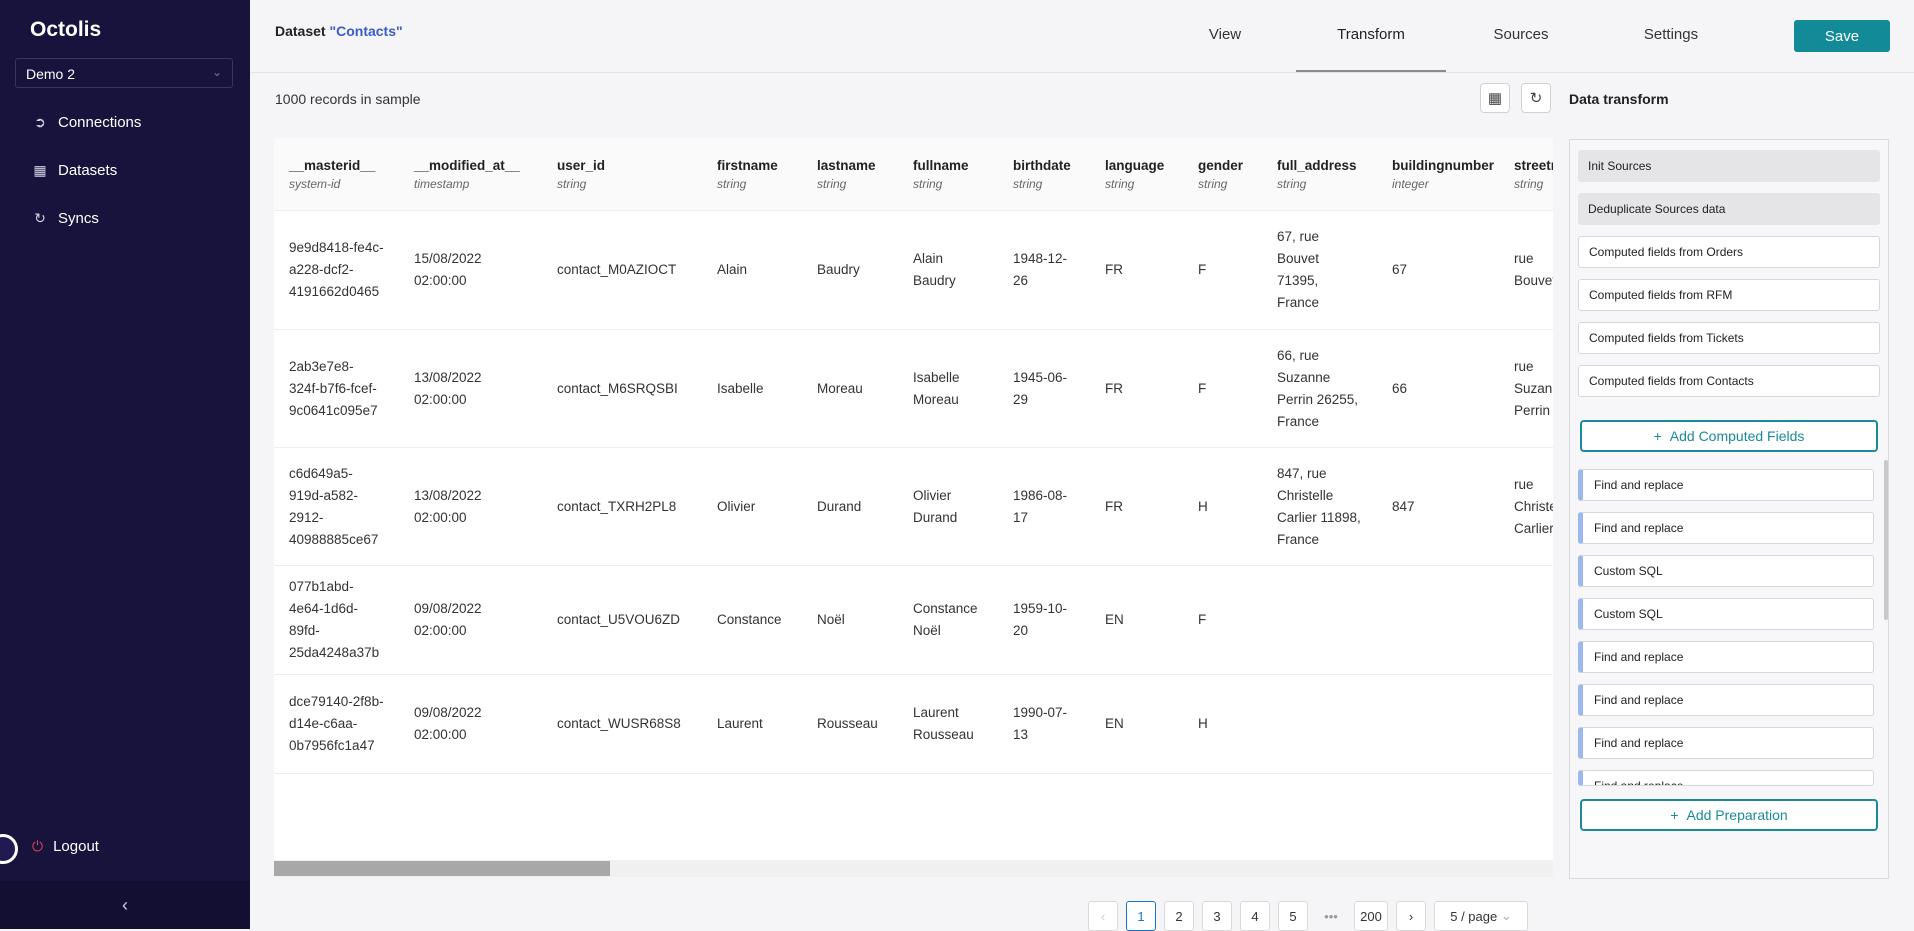 Image resolution: width=1914 pixels, height=931 pixels. Describe the element at coordinates (9, 849) in the screenshot. I see `avatar` at that location.